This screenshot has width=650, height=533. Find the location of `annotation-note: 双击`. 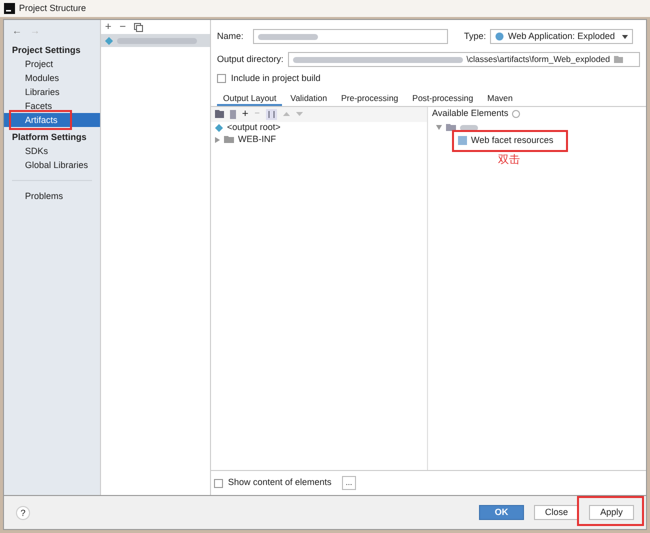

annotation-note: 双击 is located at coordinates (509, 160).